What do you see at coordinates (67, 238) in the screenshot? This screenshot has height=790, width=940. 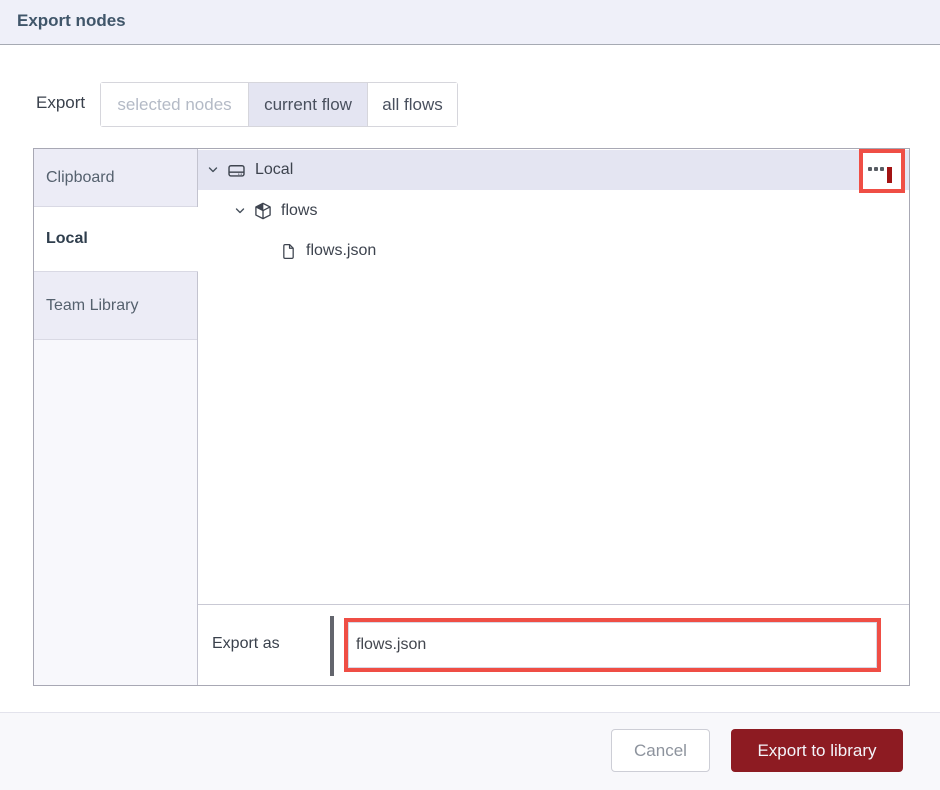 I see `sidebar-tab-label: Local` at bounding box center [67, 238].